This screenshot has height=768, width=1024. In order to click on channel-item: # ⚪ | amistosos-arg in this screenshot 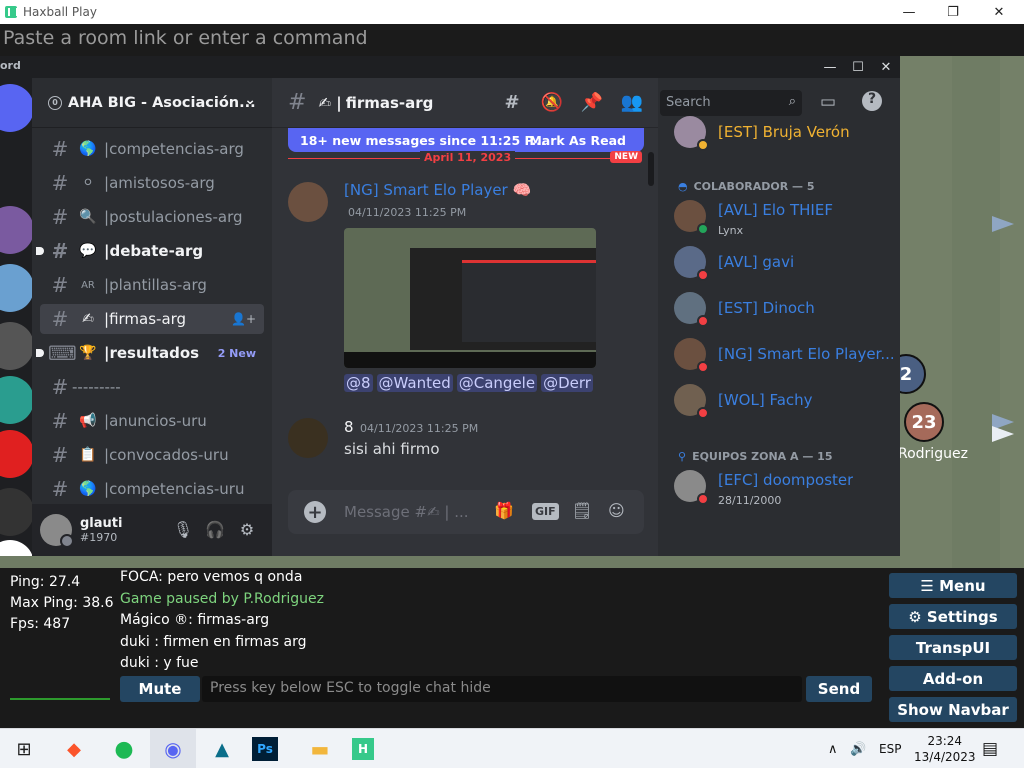, I will do `click(152, 183)`.